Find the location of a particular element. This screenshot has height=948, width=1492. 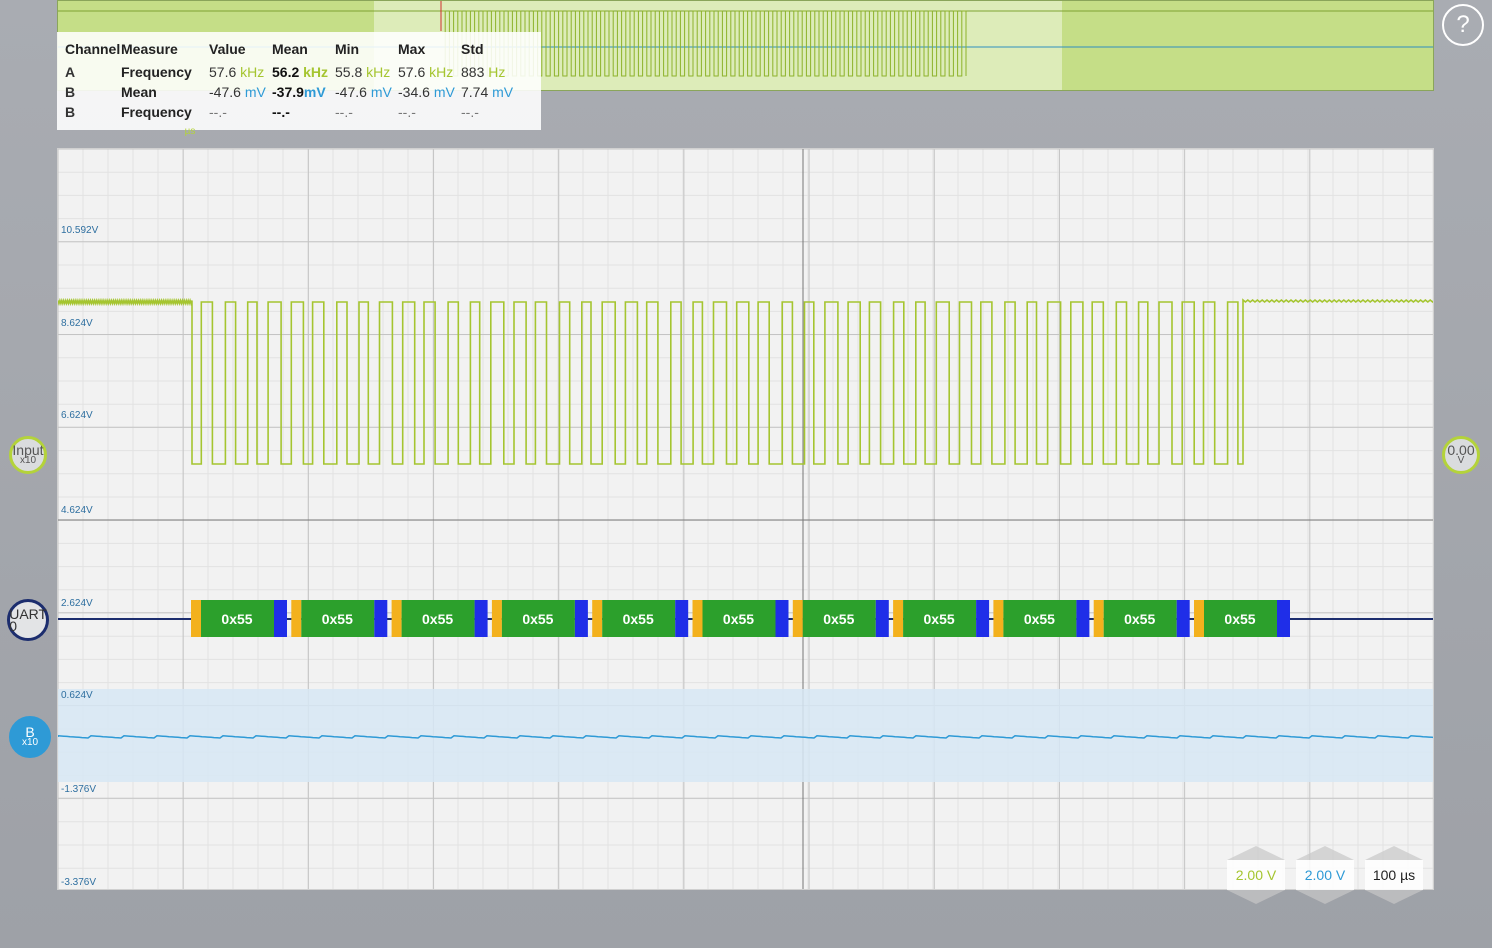

header-value: Value is located at coordinates (227, 49).